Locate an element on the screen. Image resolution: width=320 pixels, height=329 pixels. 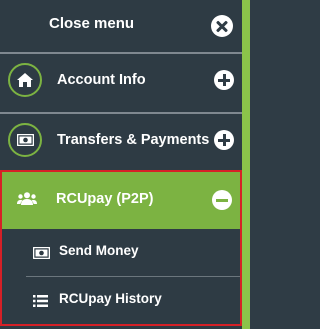
close-icon is located at coordinates (222, 26).